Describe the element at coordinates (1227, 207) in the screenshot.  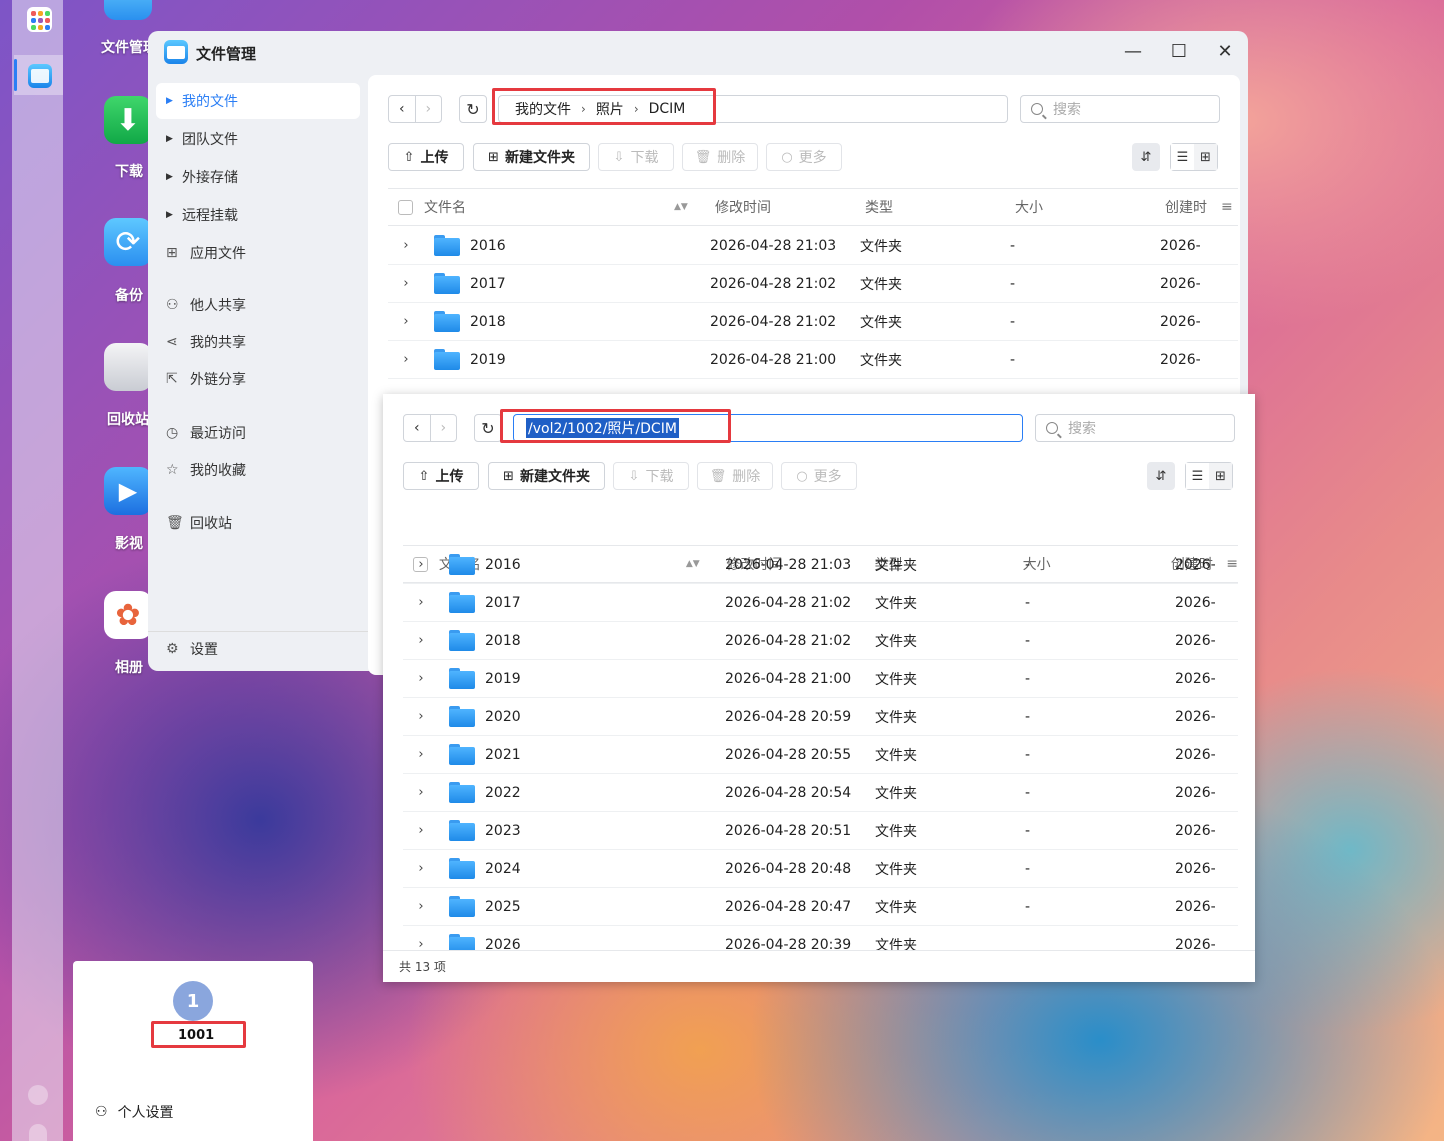
I see `column-settings-icon: ≡` at that location.